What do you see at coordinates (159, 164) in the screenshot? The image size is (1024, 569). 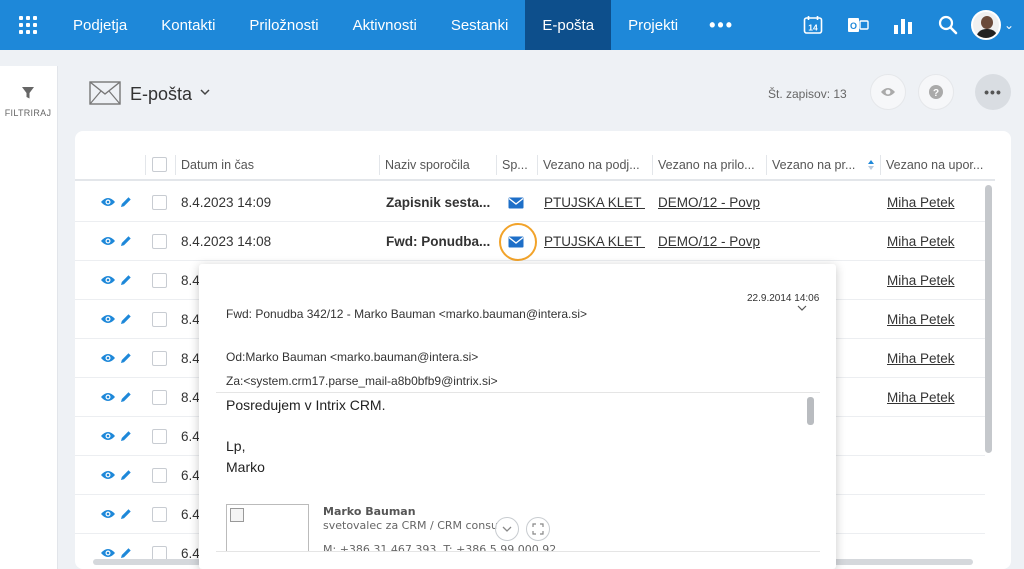 I see `select-all-checkbox` at bounding box center [159, 164].